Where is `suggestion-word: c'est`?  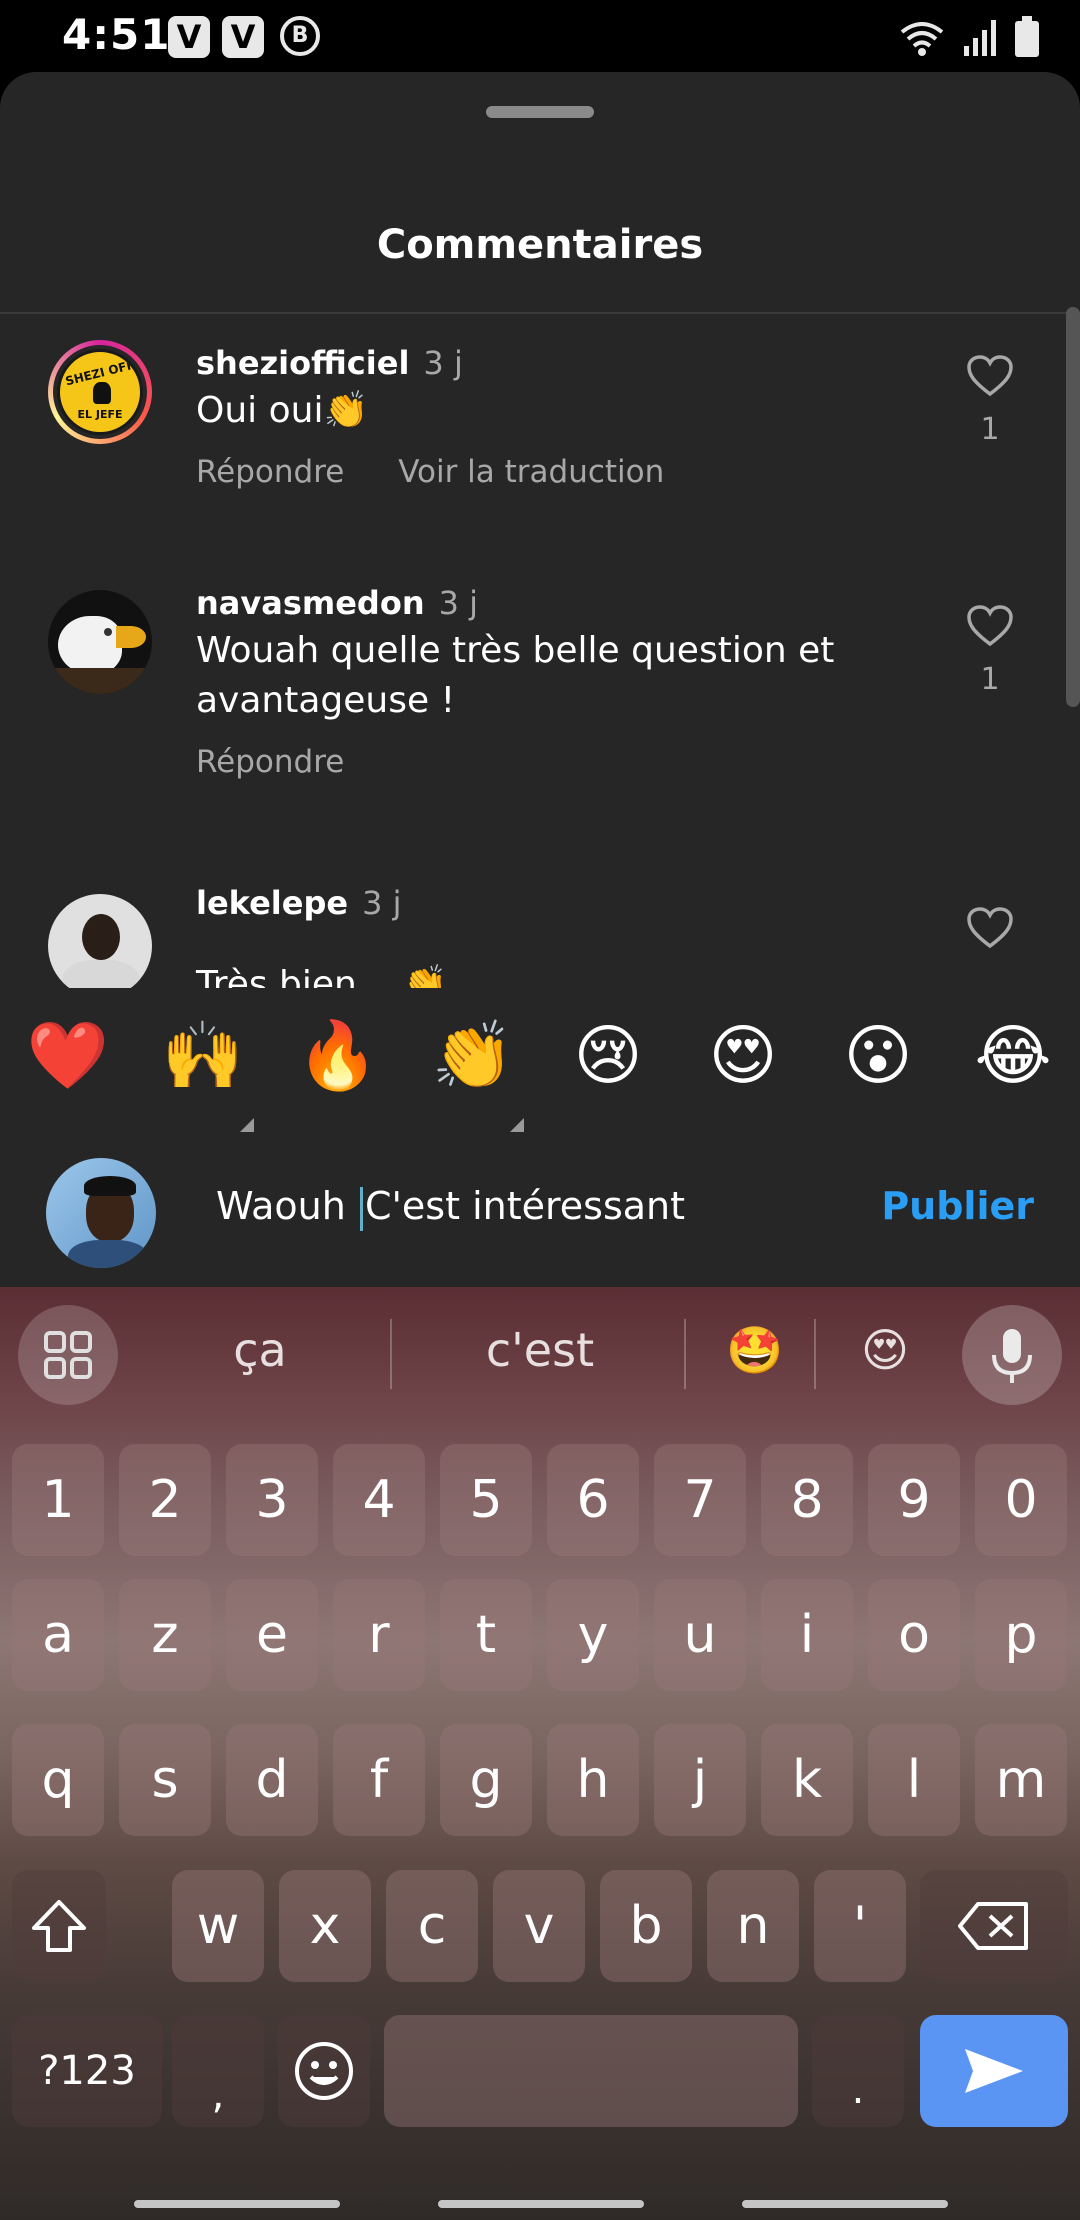 suggestion-word: c'est is located at coordinates (540, 1350).